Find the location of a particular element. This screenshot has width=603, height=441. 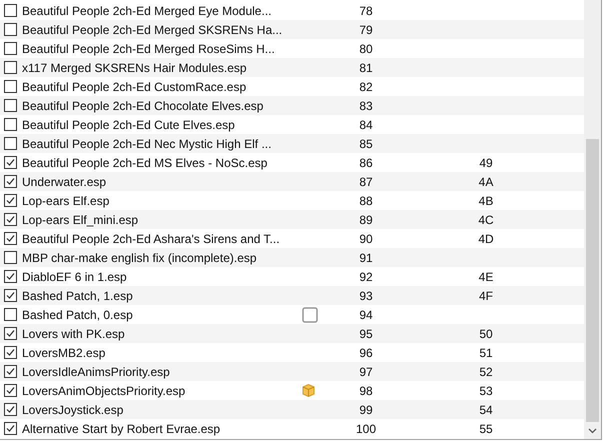

plugin-name: Alternative Start by Robert Evrae.esp is located at coordinates (121, 429).